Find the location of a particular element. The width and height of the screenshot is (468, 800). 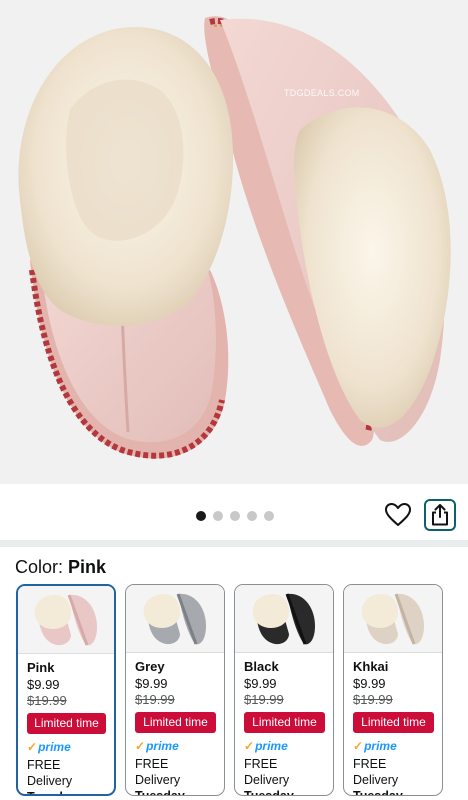

swatch-name: Khkai is located at coordinates (371, 666).